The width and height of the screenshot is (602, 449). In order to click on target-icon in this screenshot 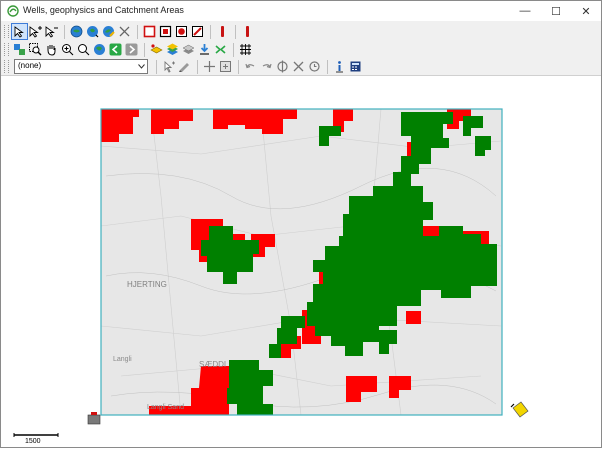, I will do `click(282, 66)`.